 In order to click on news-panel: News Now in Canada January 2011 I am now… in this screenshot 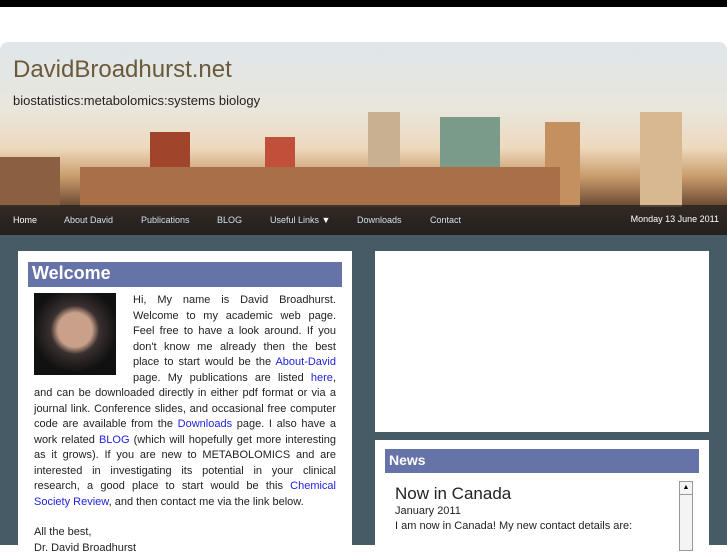, I will do `click(542, 500)`.